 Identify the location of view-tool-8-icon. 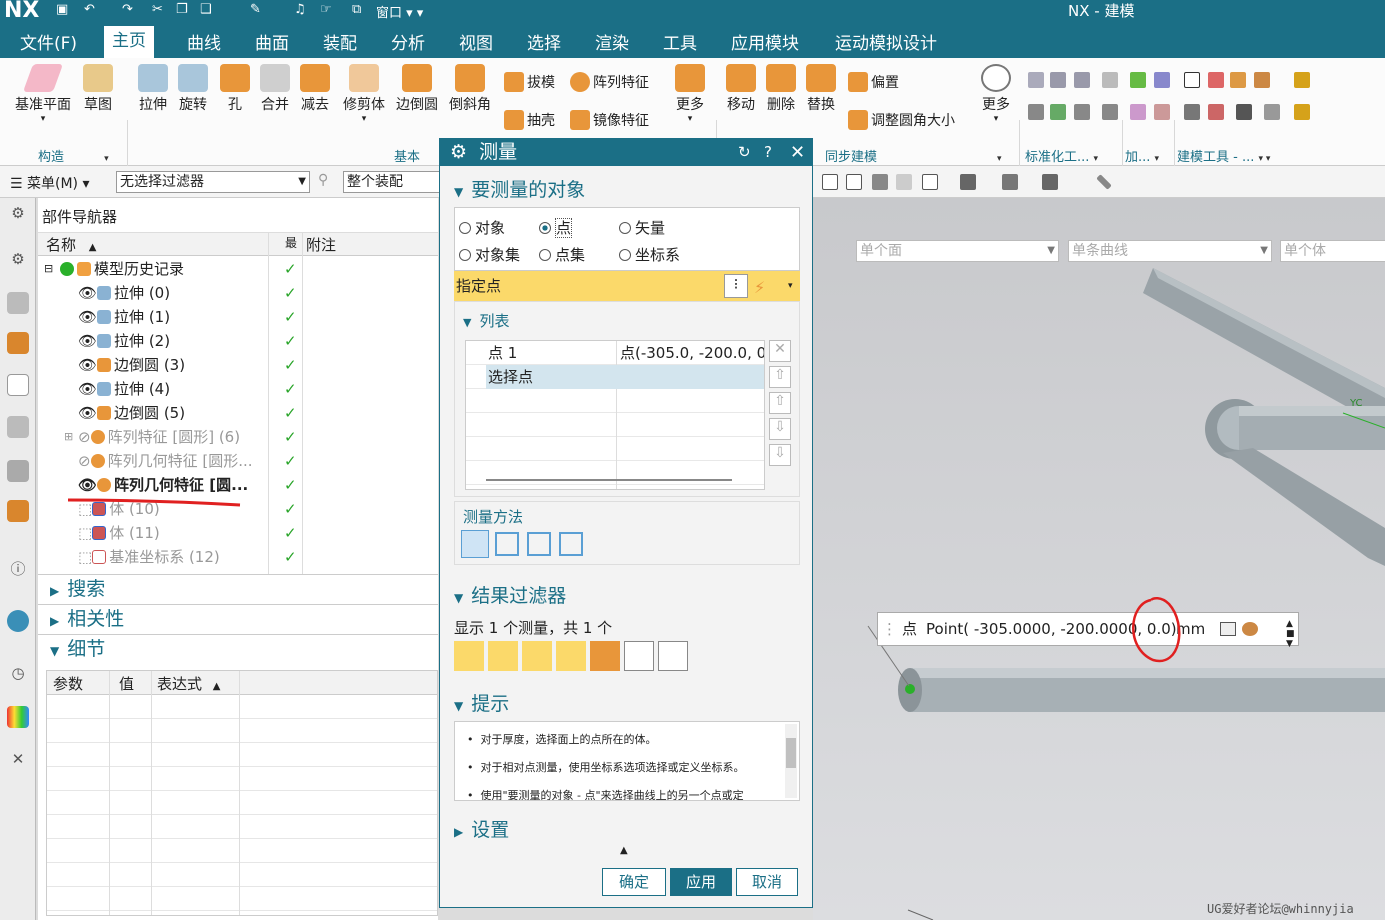
(1050, 182).